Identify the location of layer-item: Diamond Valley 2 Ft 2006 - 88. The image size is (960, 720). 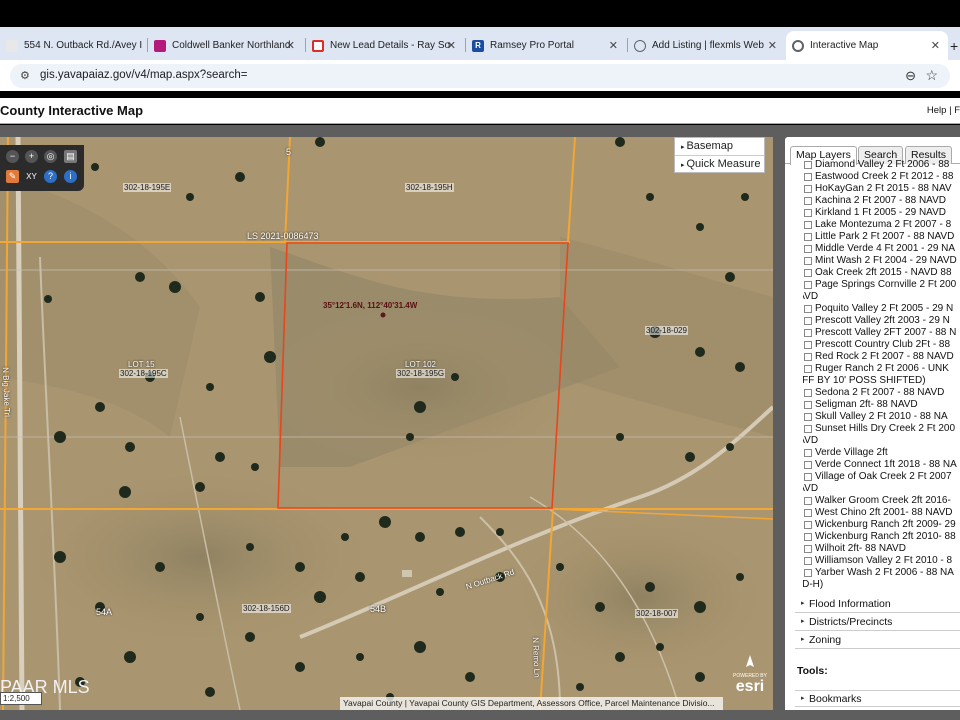
(881, 165).